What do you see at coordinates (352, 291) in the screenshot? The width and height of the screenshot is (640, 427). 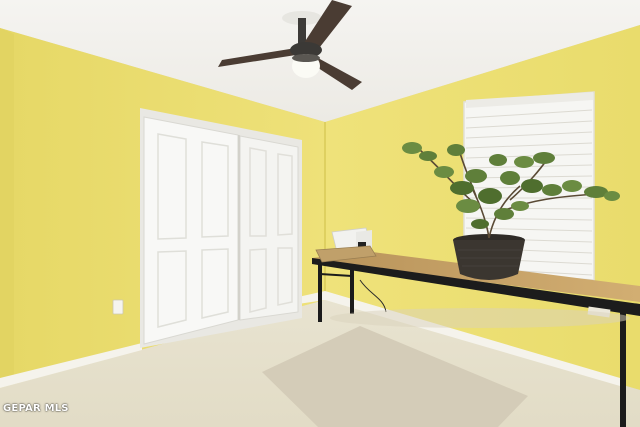 I see `table-leg-back-middle` at bounding box center [352, 291].